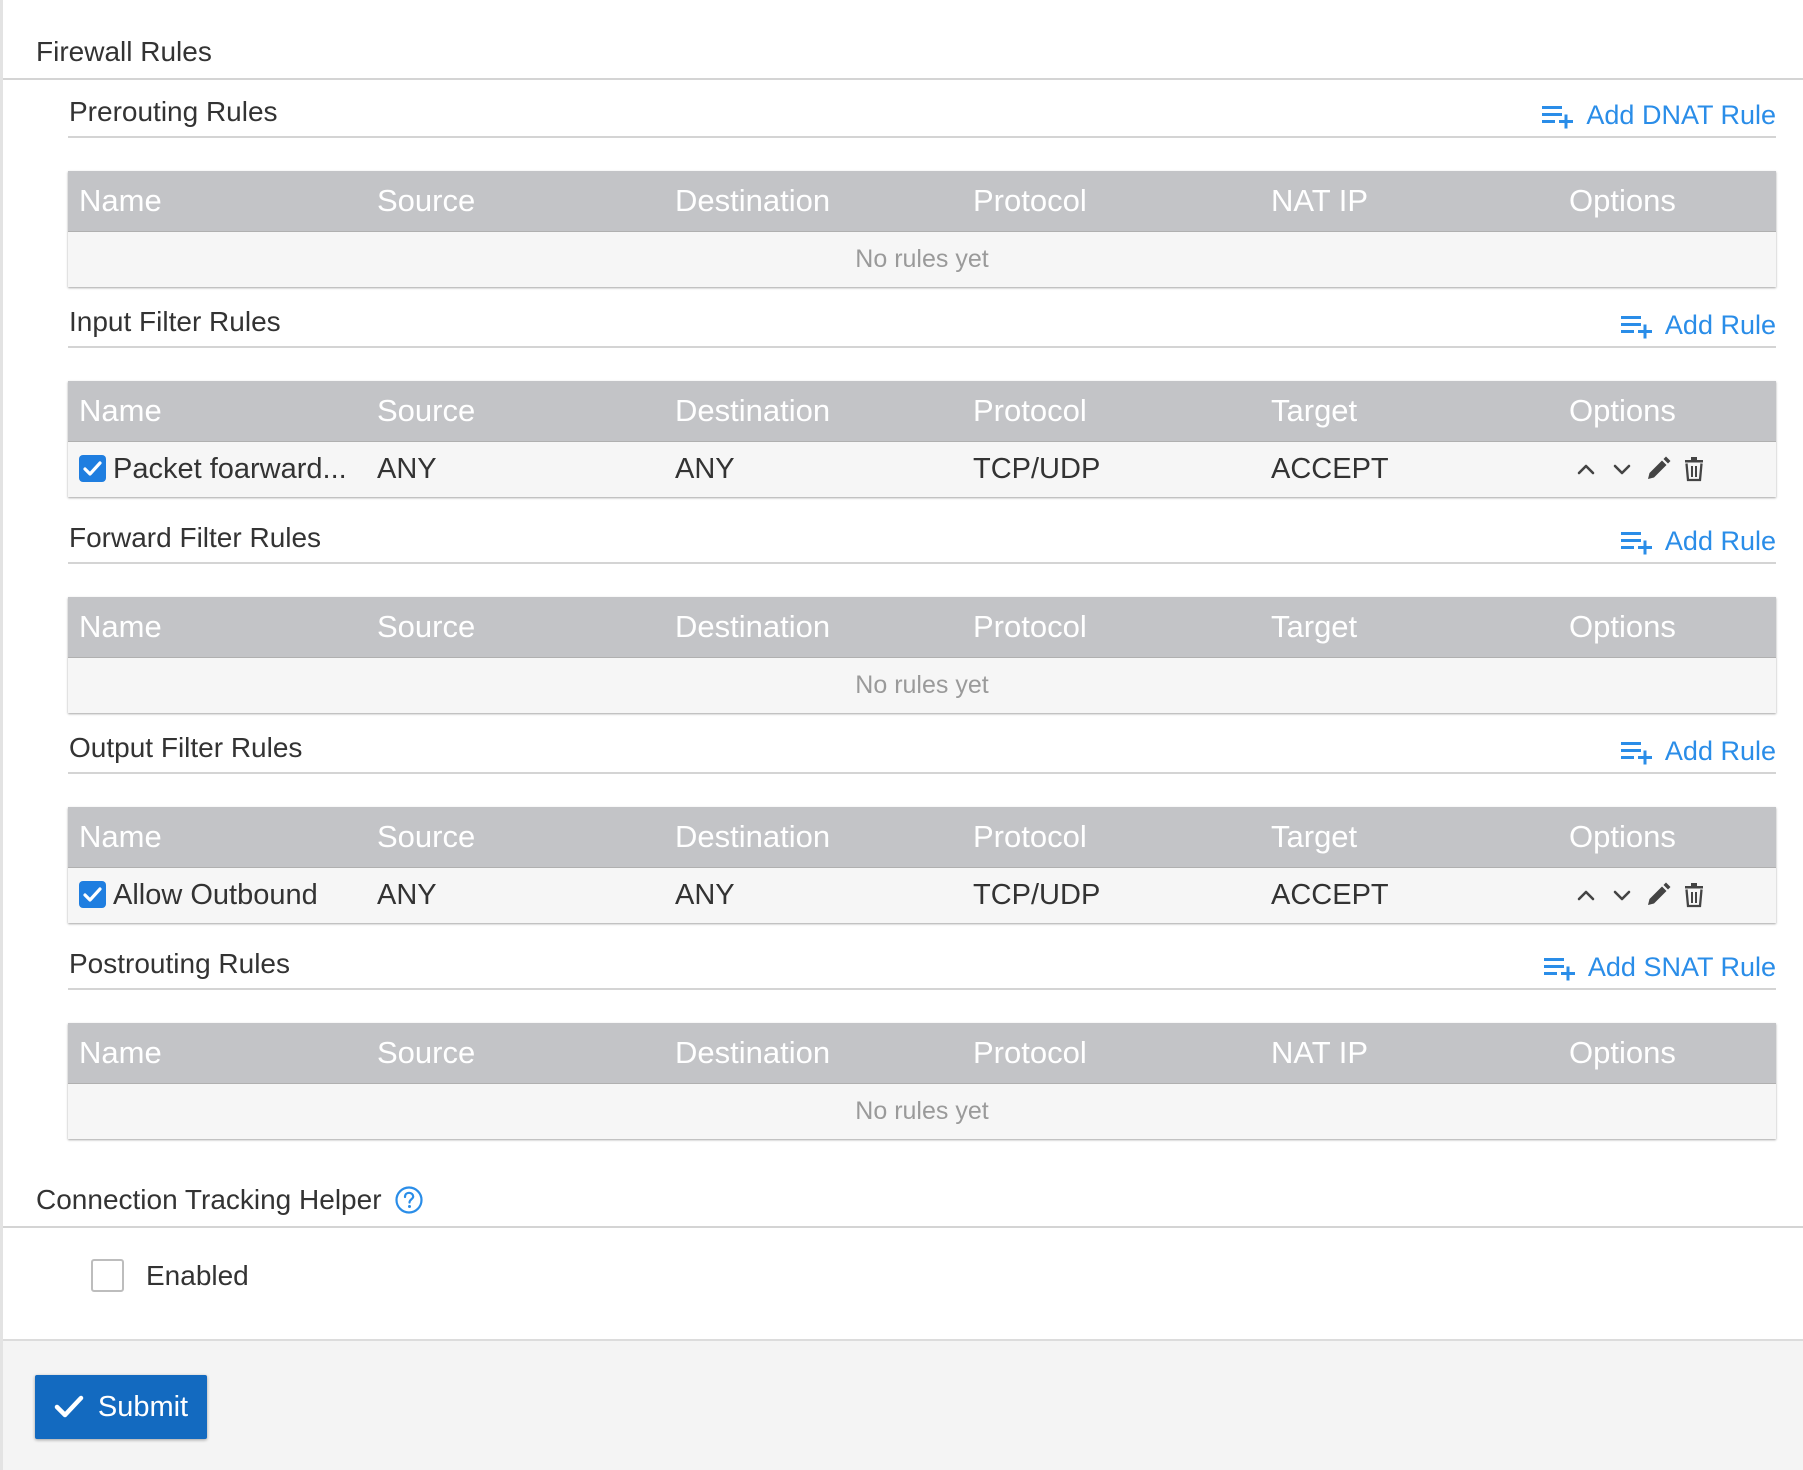 This screenshot has height=1470, width=1803. Describe the element at coordinates (180, 963) in the screenshot. I see `section-title: Postrouting Rules` at that location.